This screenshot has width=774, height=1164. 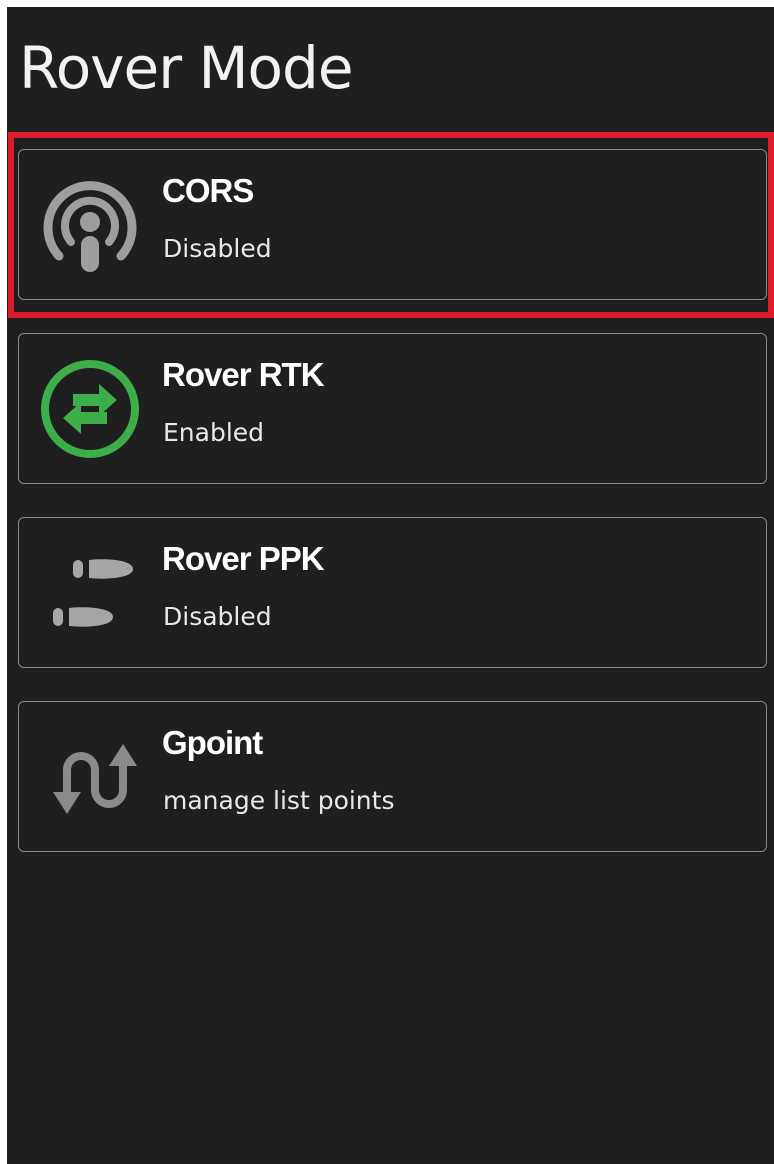 What do you see at coordinates (279, 800) in the screenshot?
I see `mode-status: manage list points` at bounding box center [279, 800].